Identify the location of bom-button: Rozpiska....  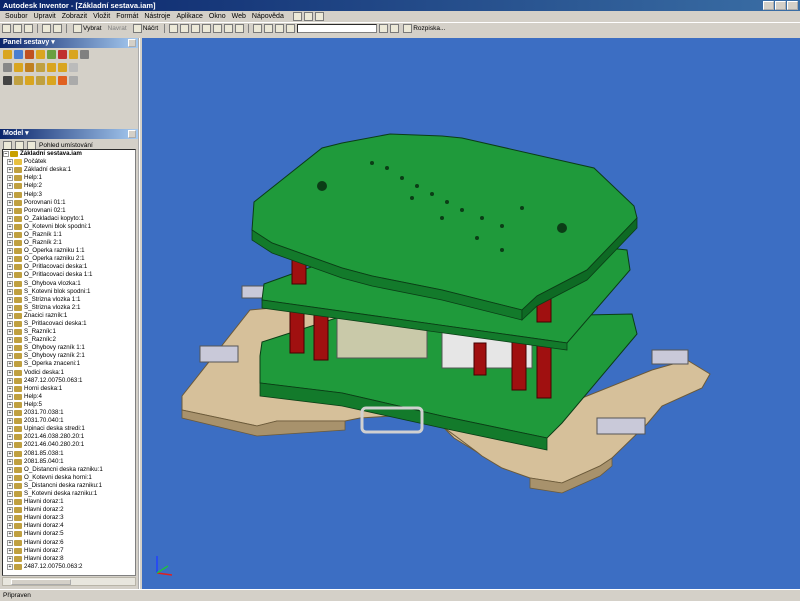
(424, 28).